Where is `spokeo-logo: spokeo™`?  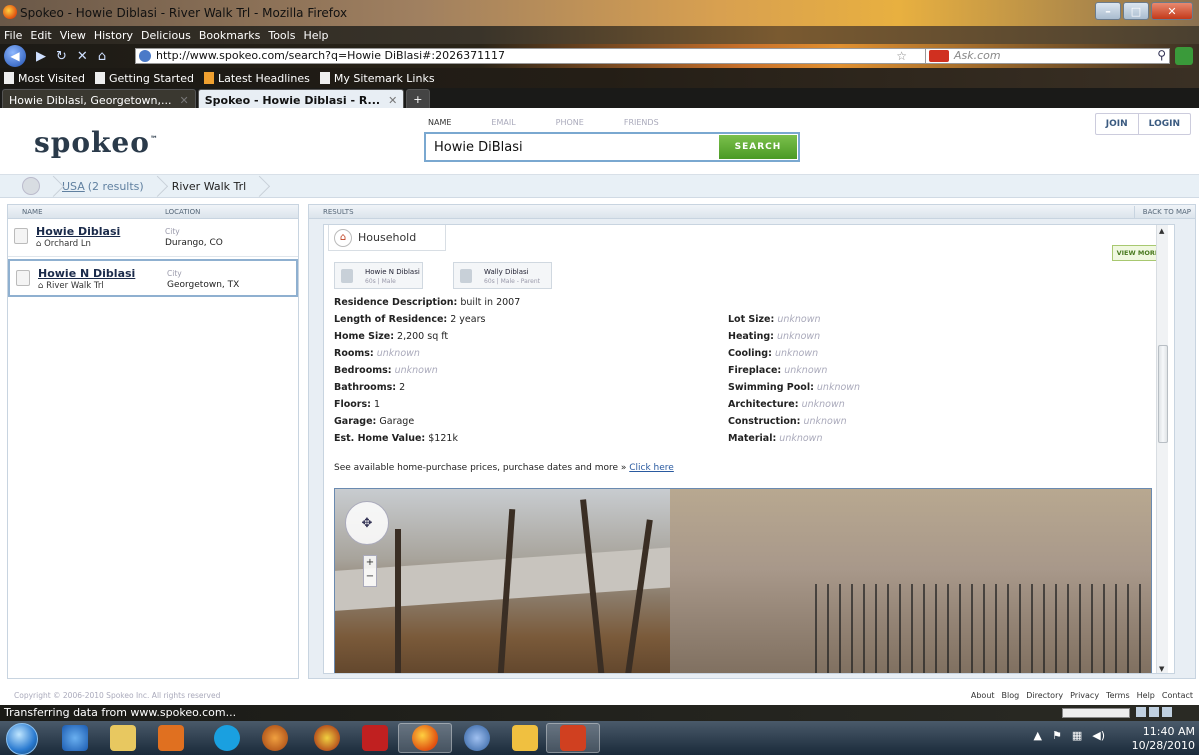
spokeo-logo: spokeo™ is located at coordinates (96, 142).